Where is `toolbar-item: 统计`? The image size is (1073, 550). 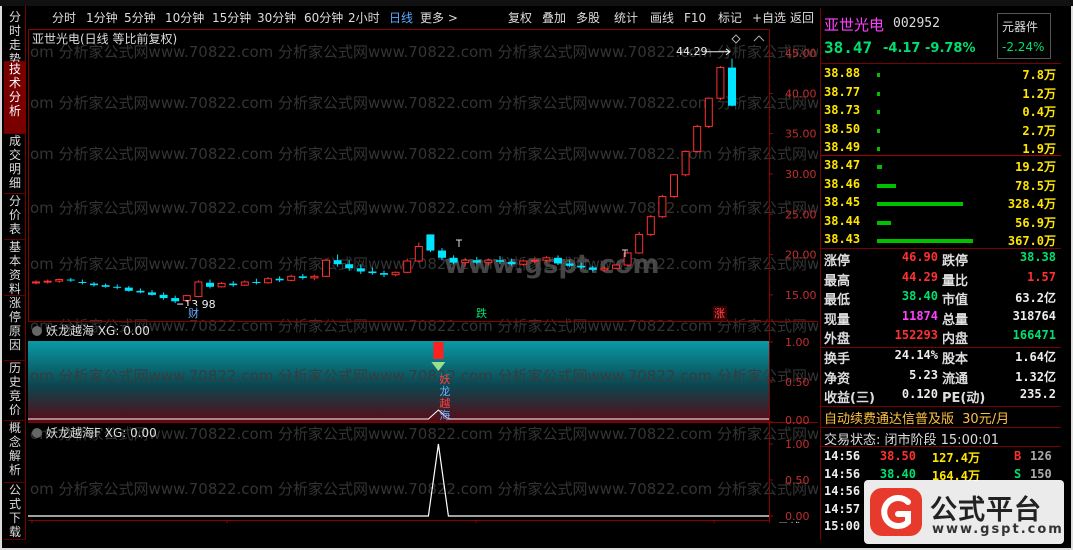
toolbar-item: 统计 is located at coordinates (626, 18).